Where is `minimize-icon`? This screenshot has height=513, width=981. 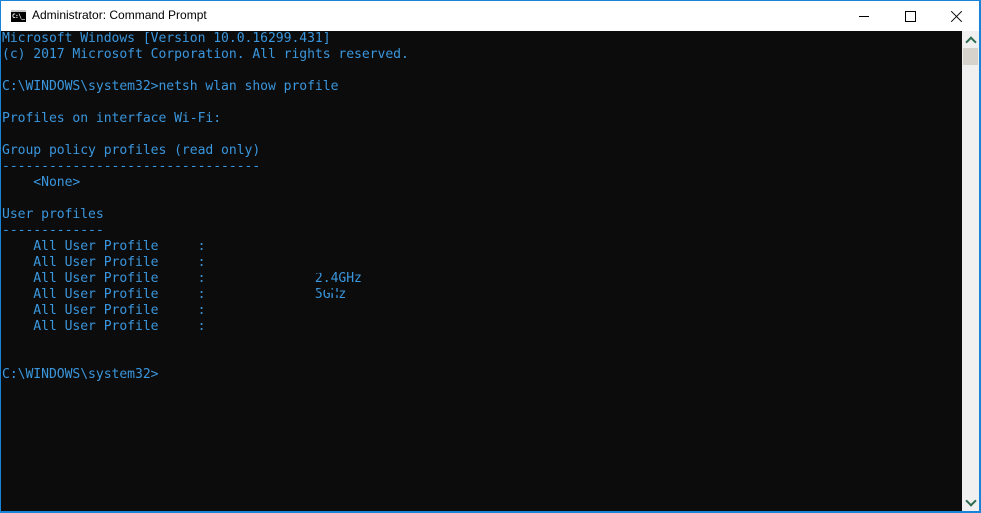
minimize-icon is located at coordinates (864, 16).